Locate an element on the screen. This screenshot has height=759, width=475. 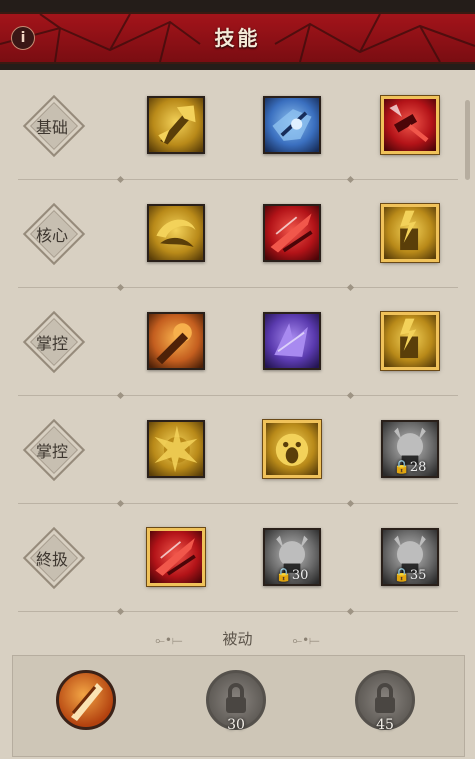
skill-tier-row: 終扱 🔒30 🔒35 is located at coordinates (237, 558).